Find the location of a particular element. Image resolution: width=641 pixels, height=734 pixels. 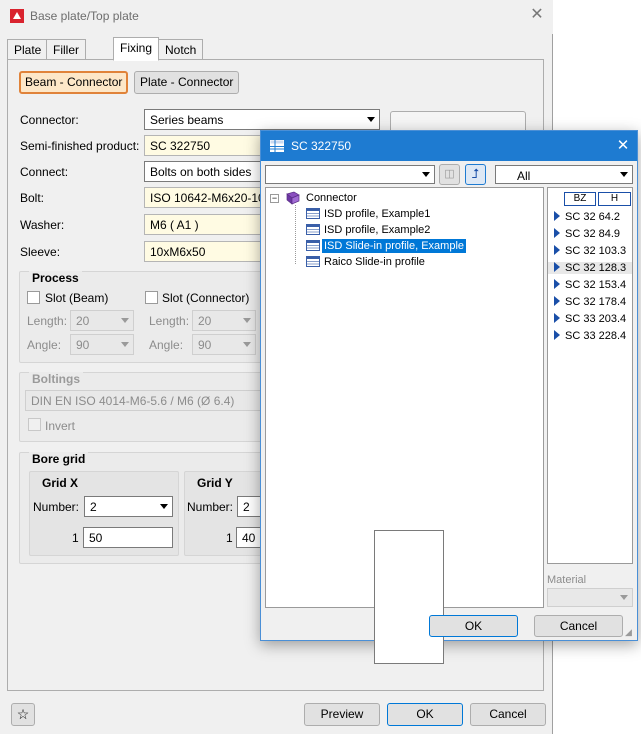

ok-button: OK is located at coordinates (425, 714).